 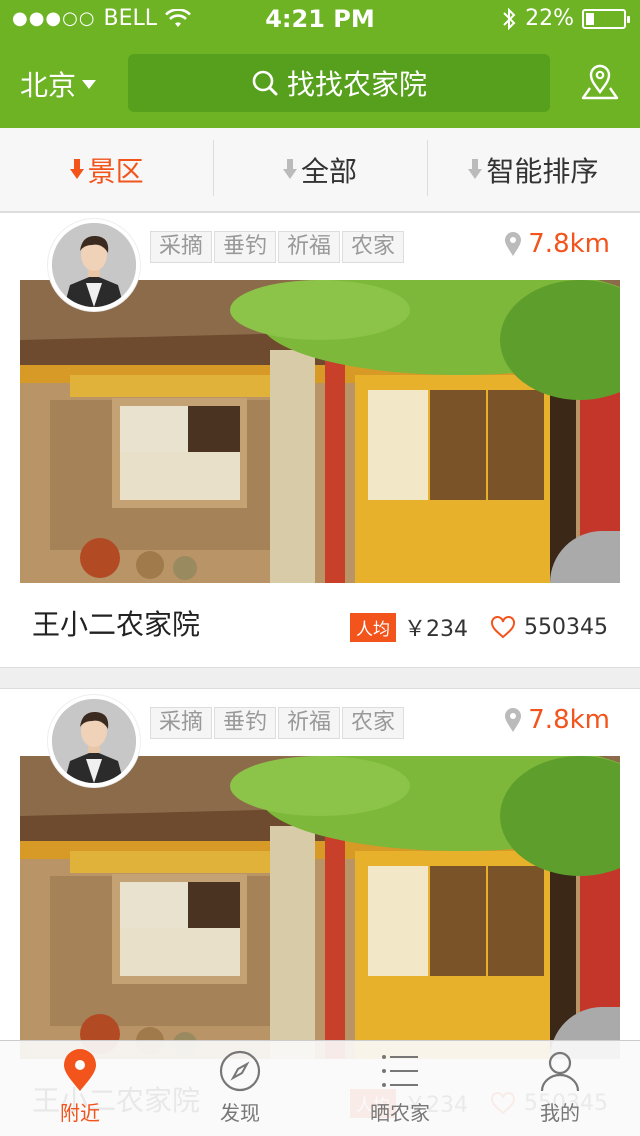 What do you see at coordinates (116, 623) in the screenshot?
I see `farmhouse-name: 王小二农家院` at bounding box center [116, 623].